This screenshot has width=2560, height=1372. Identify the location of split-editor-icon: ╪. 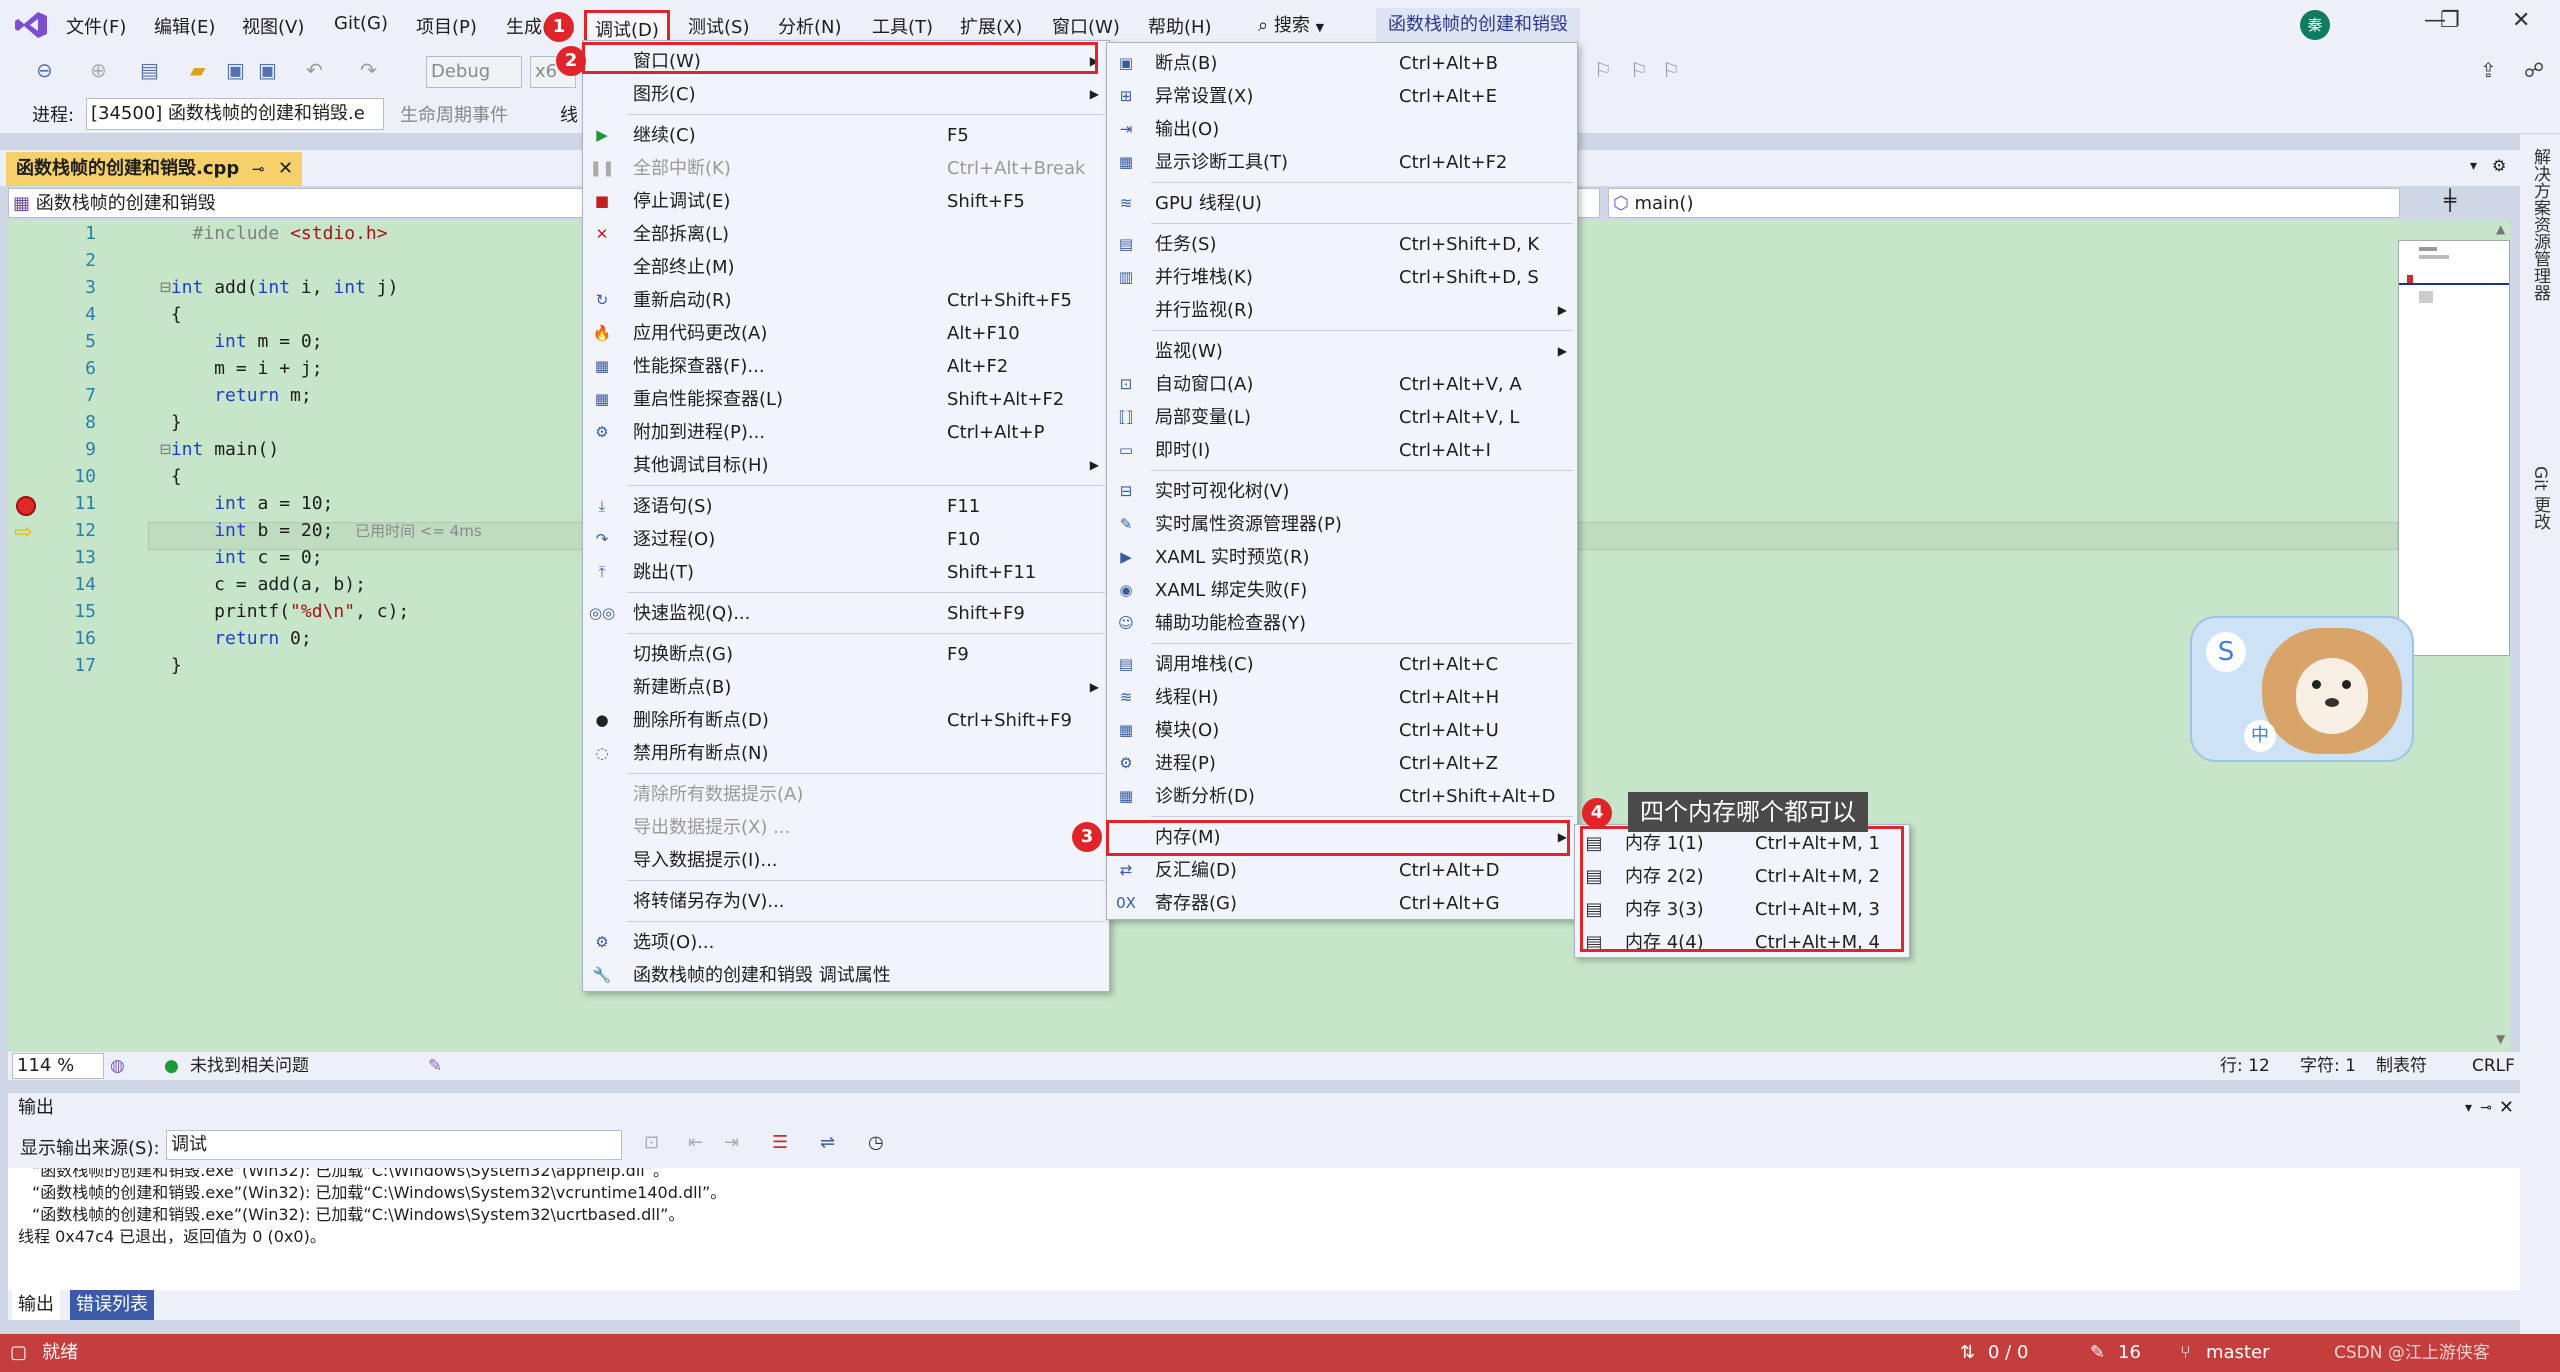
(2450, 200).